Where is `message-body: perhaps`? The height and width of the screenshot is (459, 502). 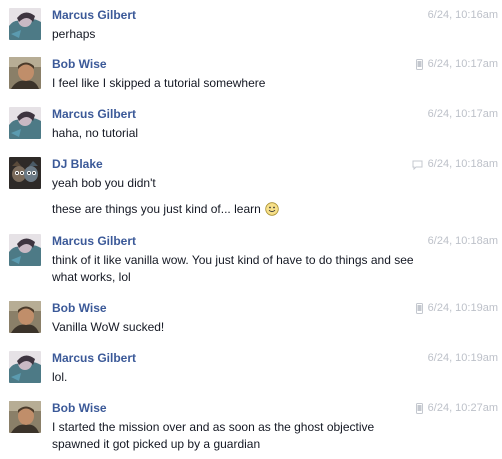
message-body: perhaps is located at coordinates (252, 34).